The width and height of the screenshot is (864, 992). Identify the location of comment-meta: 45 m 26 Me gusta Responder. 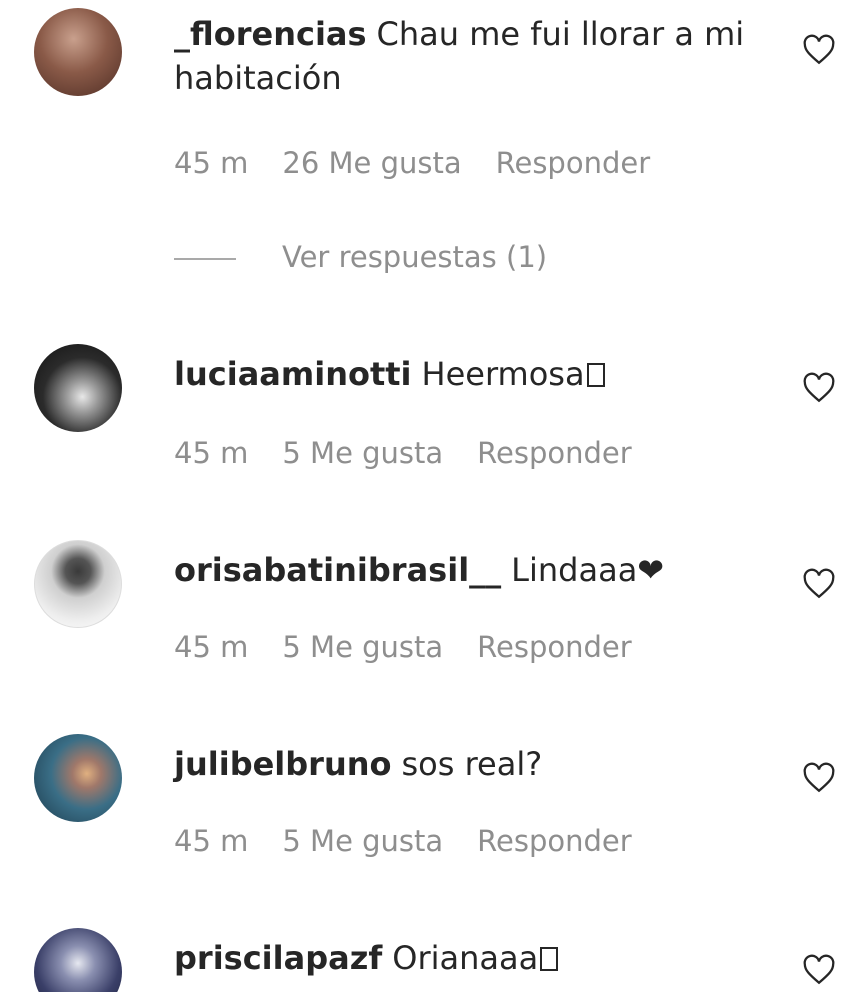
(429, 163).